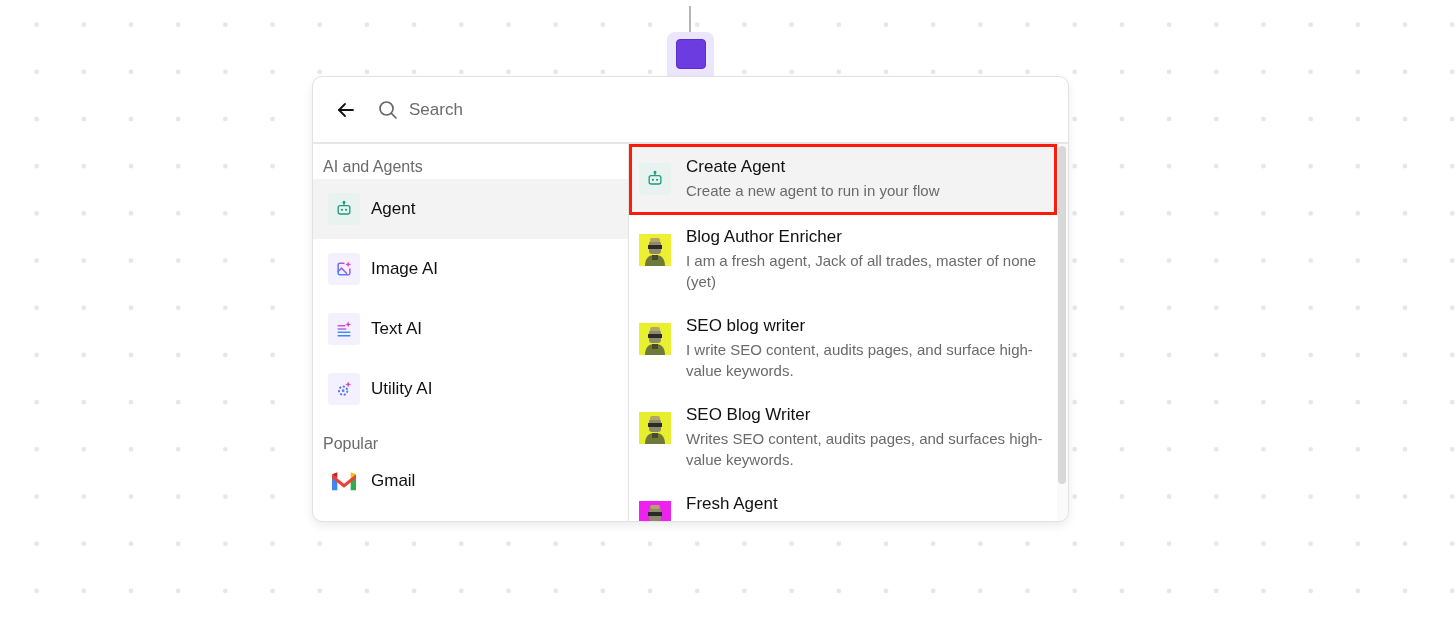 The width and height of the screenshot is (1456, 617). I want to click on agent-item: SEO blog writer I write SEO content, audits pages, and surface high-value keywords., so click(843, 348).